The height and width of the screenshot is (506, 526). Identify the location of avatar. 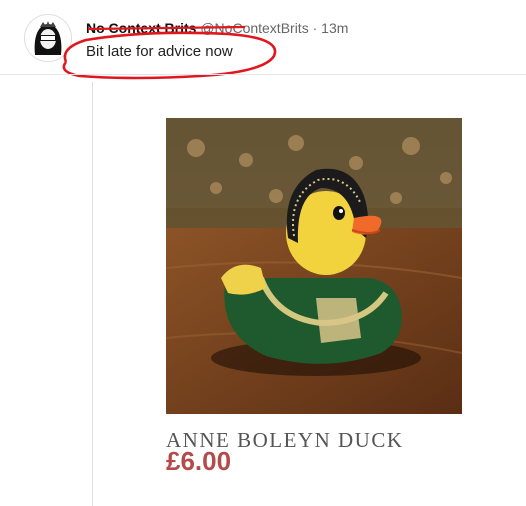
(48, 38).